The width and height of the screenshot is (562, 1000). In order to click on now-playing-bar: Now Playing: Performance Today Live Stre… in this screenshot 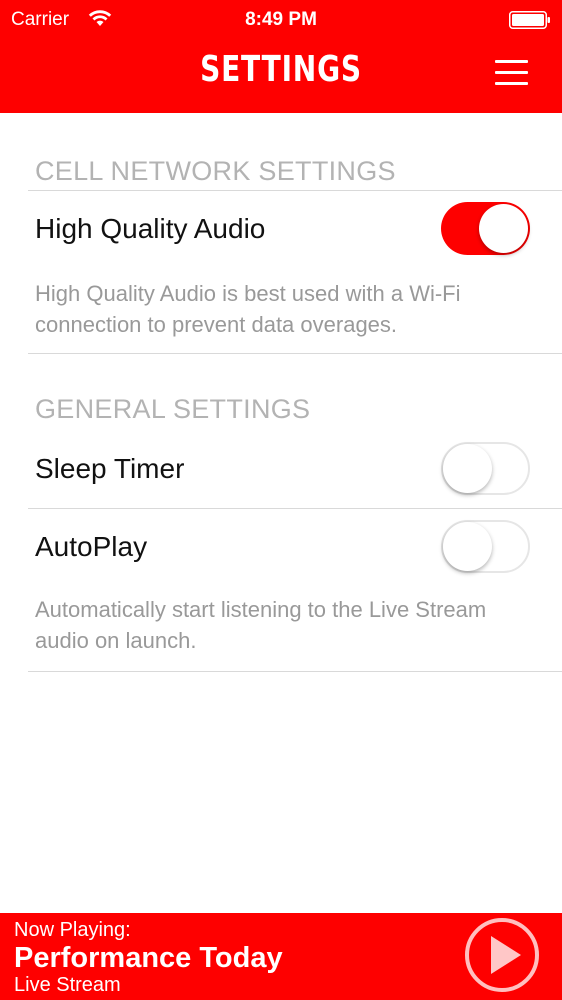, I will do `click(281, 956)`.